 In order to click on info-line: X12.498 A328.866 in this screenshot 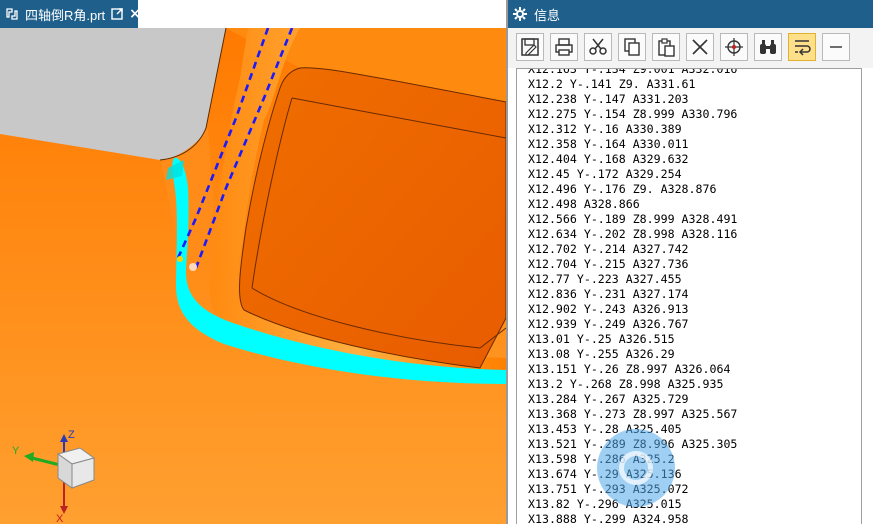, I will do `click(584, 204)`.